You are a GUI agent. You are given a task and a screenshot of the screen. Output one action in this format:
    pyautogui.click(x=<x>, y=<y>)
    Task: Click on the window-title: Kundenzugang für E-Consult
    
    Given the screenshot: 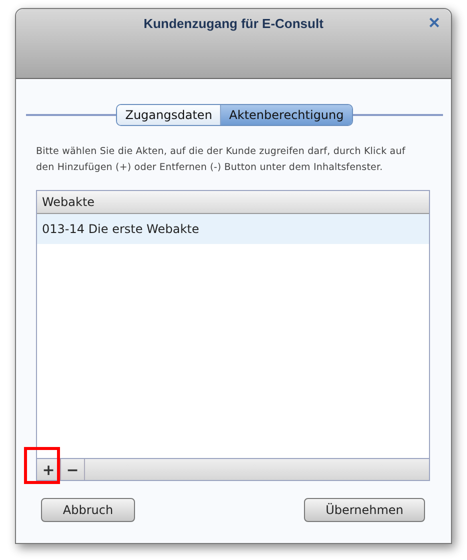 What is the action you would take?
    pyautogui.click(x=234, y=23)
    